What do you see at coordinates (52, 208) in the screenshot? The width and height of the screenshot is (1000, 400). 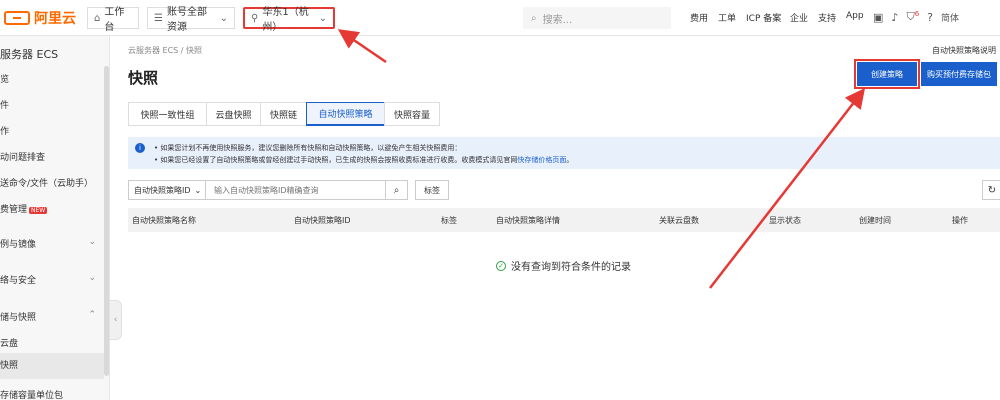 I see `sidebar-item-billing: 费管理 NEW` at bounding box center [52, 208].